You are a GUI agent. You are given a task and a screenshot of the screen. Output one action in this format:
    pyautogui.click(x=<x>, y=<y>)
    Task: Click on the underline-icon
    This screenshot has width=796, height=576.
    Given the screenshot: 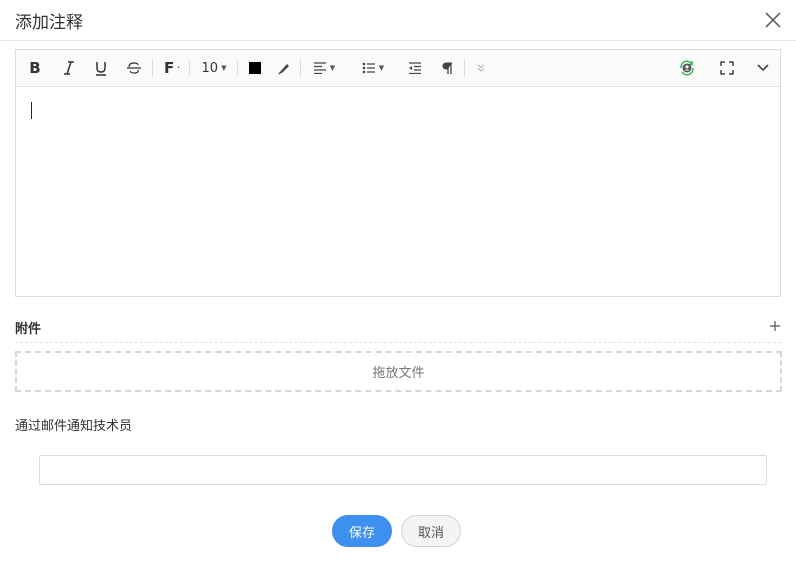 What is the action you would take?
    pyautogui.click(x=101, y=68)
    